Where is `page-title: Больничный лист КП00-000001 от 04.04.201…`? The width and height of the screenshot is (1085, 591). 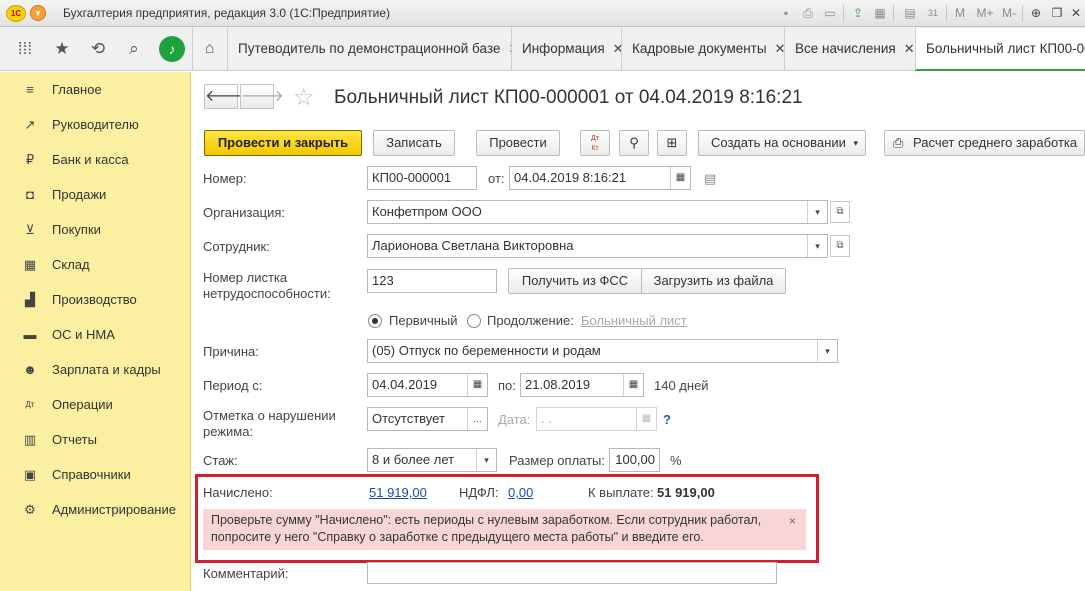
page-title: Больничный лист КП00-000001 от 04.04.201… is located at coordinates (568, 97).